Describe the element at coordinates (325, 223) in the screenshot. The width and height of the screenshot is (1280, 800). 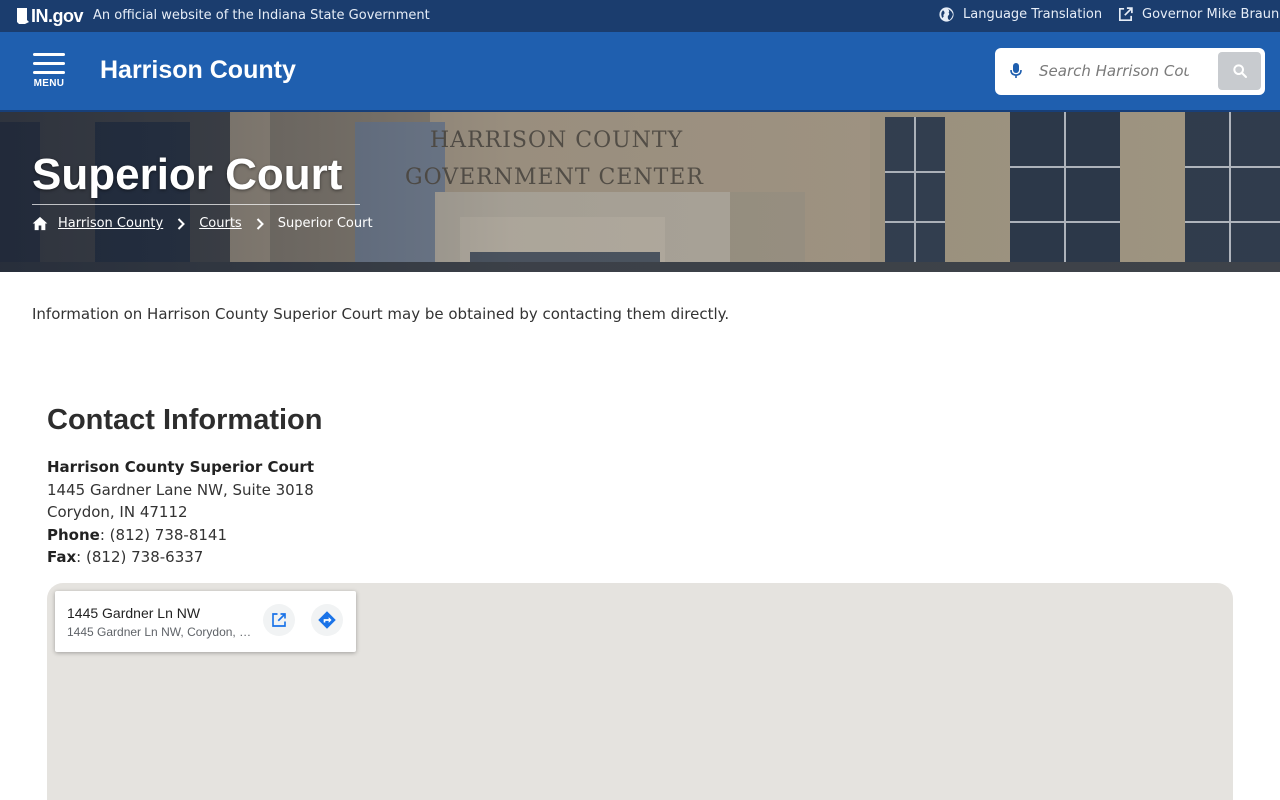
I see `breadcrumb-current: Superior Court` at that location.